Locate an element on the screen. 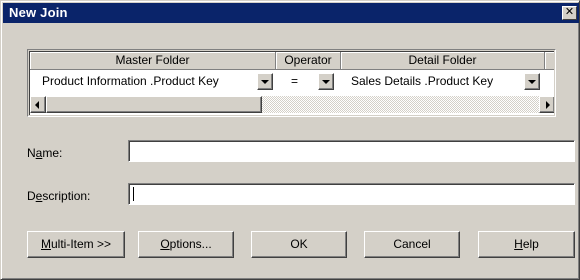  arrow-left-icon is located at coordinates (37, 105).